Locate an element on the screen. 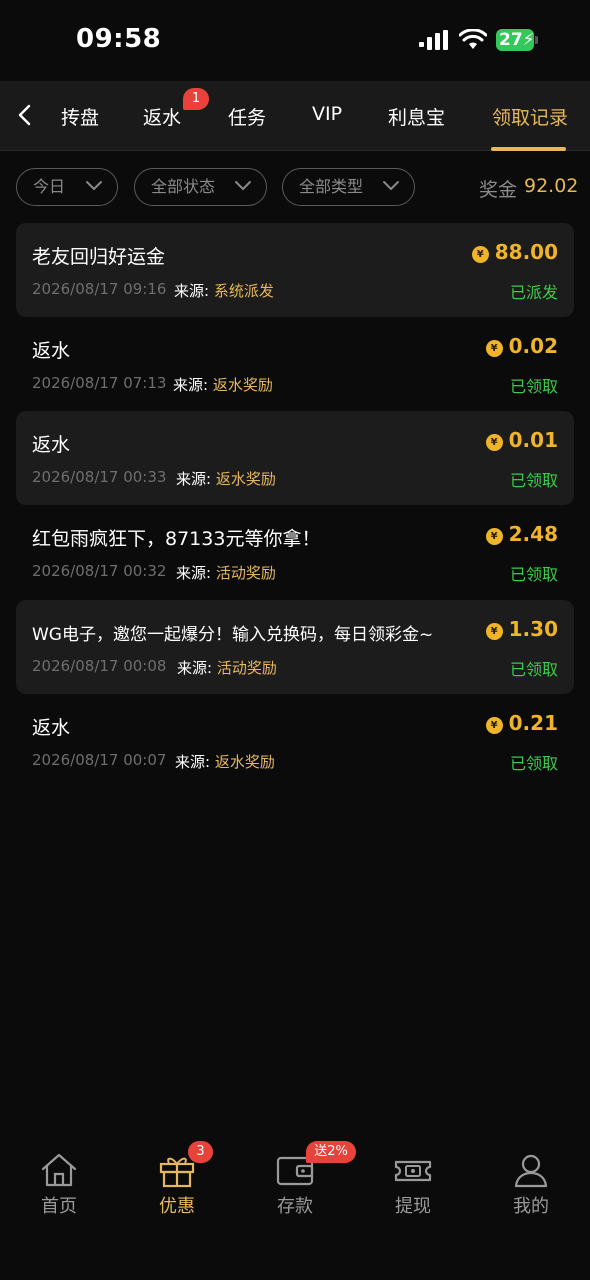 The width and height of the screenshot is (590, 1280). nav-mine: 我的 is located at coordinates (531, 1185).